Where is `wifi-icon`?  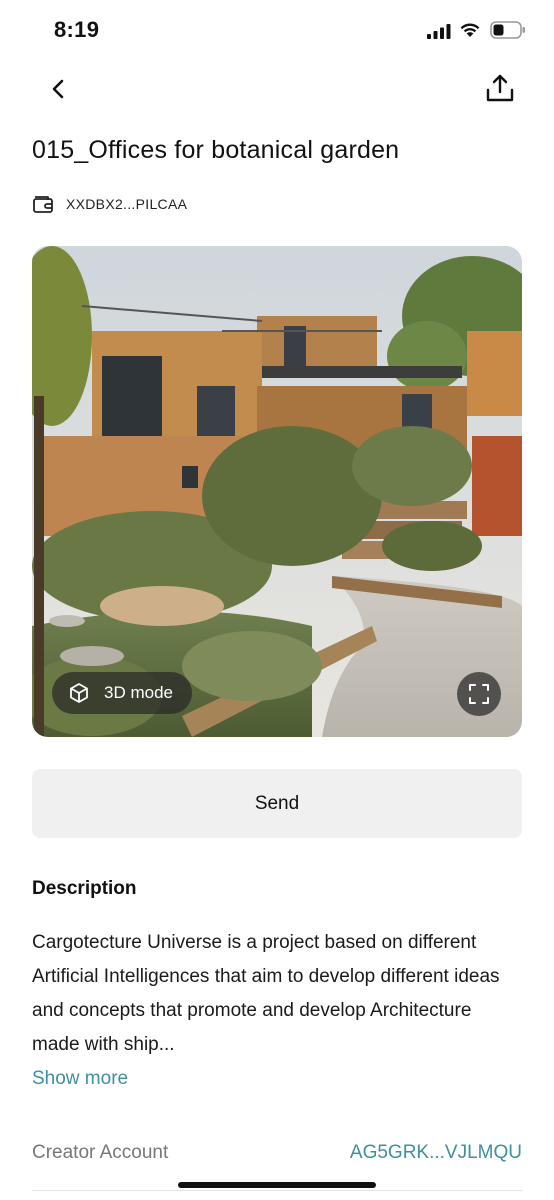
wifi-icon is located at coordinates (470, 30).